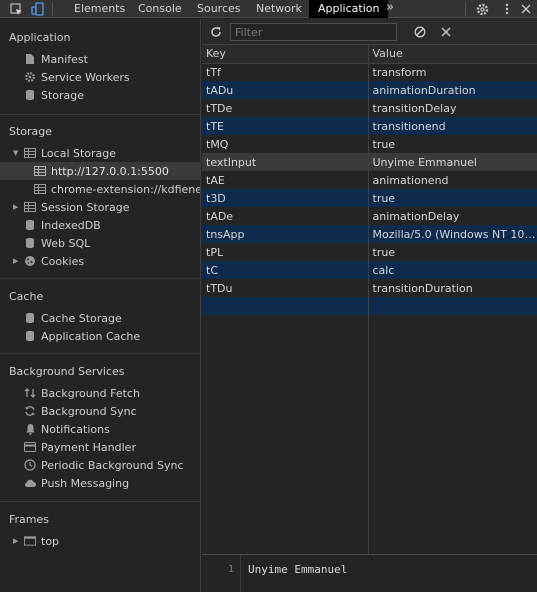 The height and width of the screenshot is (592, 537). I want to click on sidebar-item-web-sql: Web SQL, so click(57, 243).